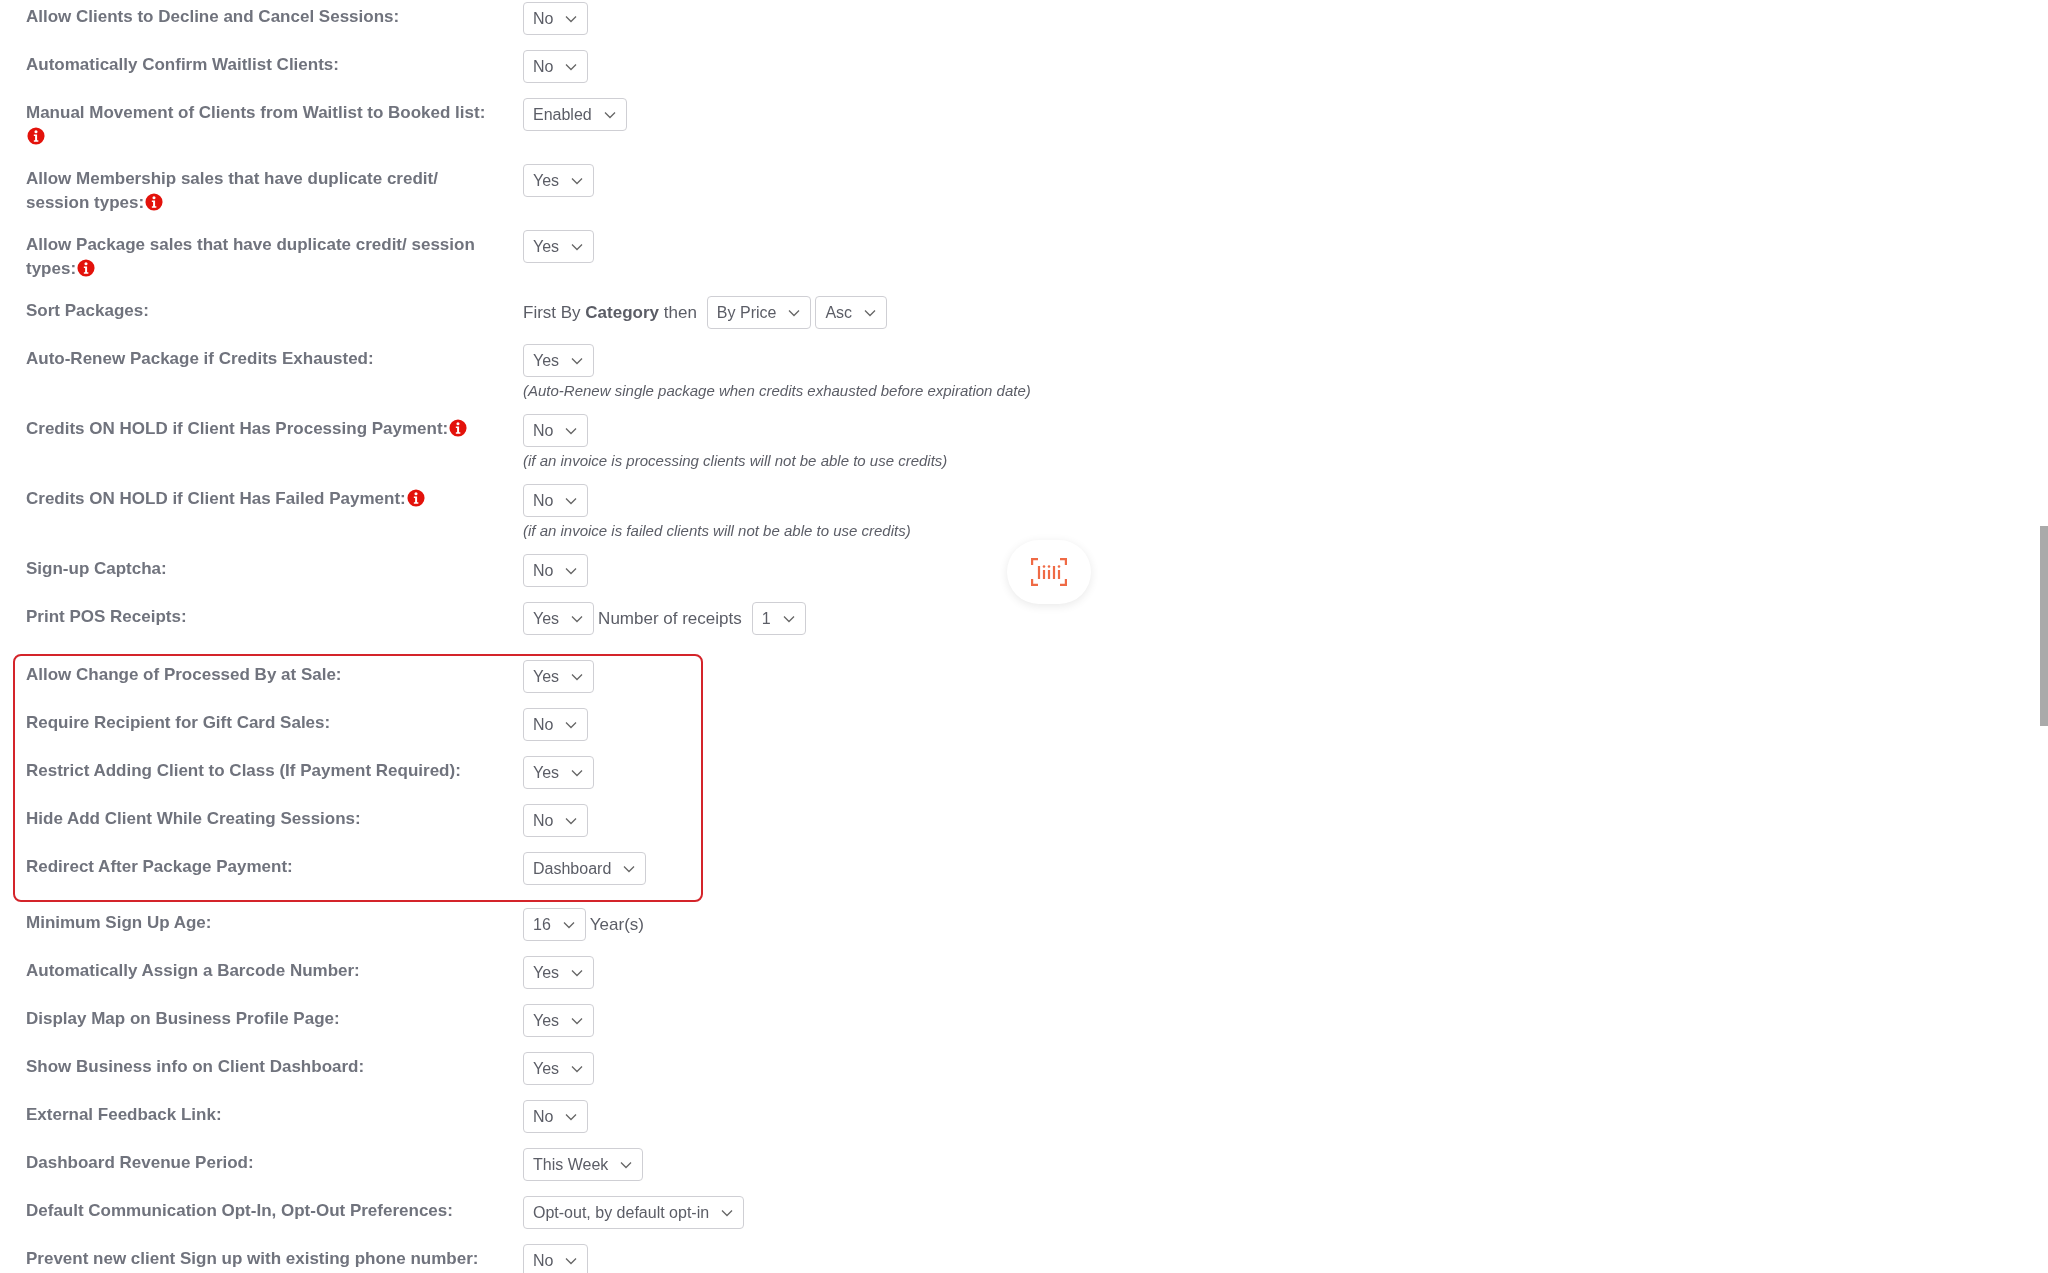 This screenshot has width=2048, height=1273. What do you see at coordinates (195, 1067) in the screenshot?
I see `setting-label: Show Business info on Client Dashboard:` at bounding box center [195, 1067].